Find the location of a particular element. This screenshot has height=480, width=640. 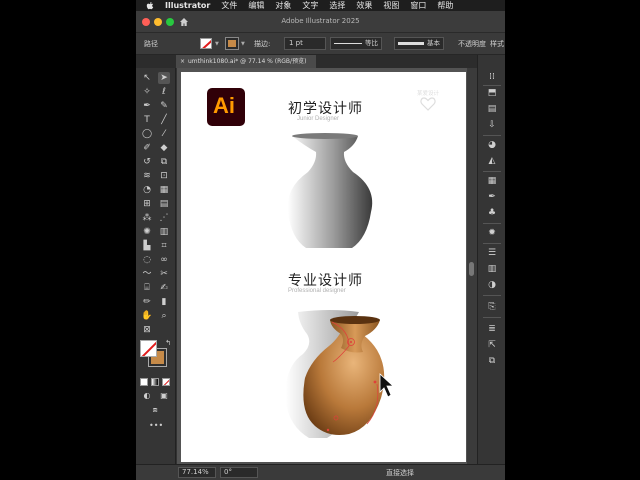

document-tab: × umthink1080.ai* @ 77.14 % (RGB/预览) is located at coordinates (246, 61).